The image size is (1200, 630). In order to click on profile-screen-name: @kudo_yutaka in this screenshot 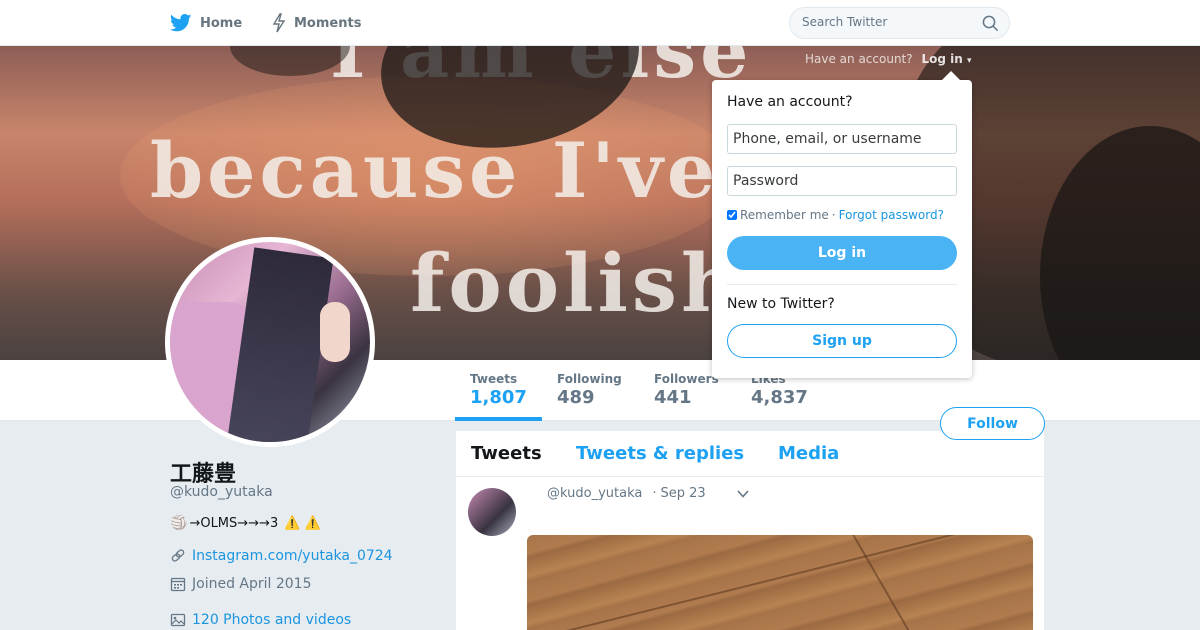, I will do `click(221, 492)`.